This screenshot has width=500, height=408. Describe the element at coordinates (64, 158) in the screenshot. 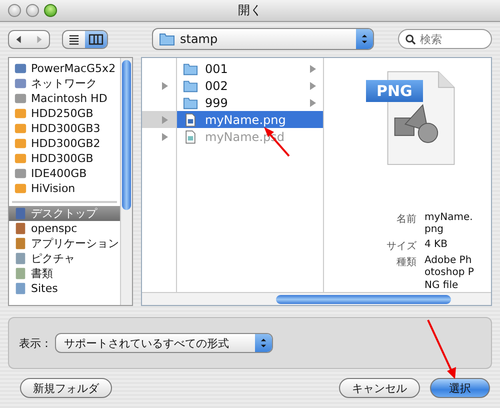

I see `sidebar-item: HDD300GB` at that location.